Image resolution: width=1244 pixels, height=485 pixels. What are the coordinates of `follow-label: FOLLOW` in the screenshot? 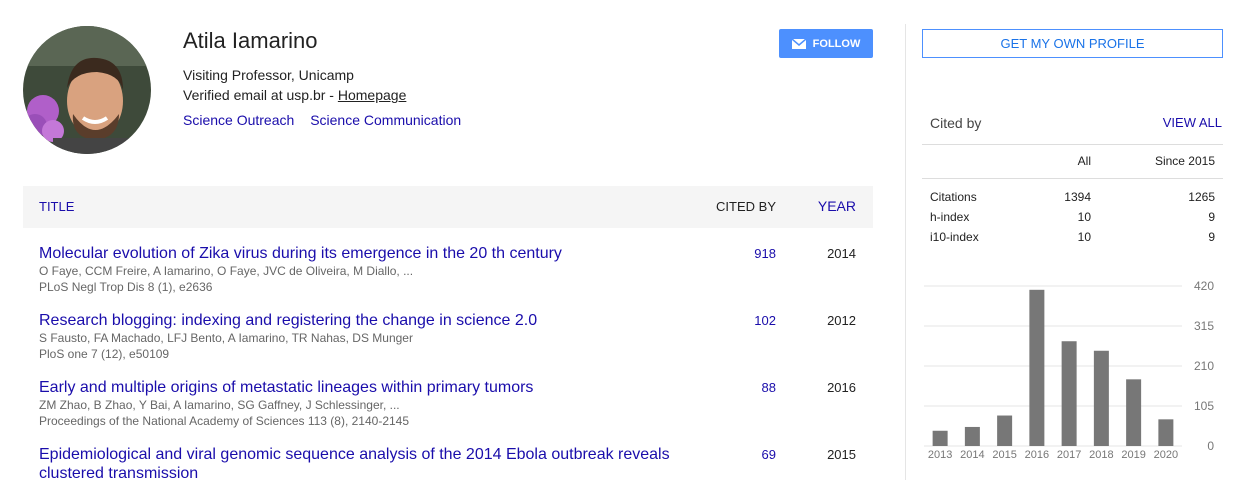 It's located at (836, 43).